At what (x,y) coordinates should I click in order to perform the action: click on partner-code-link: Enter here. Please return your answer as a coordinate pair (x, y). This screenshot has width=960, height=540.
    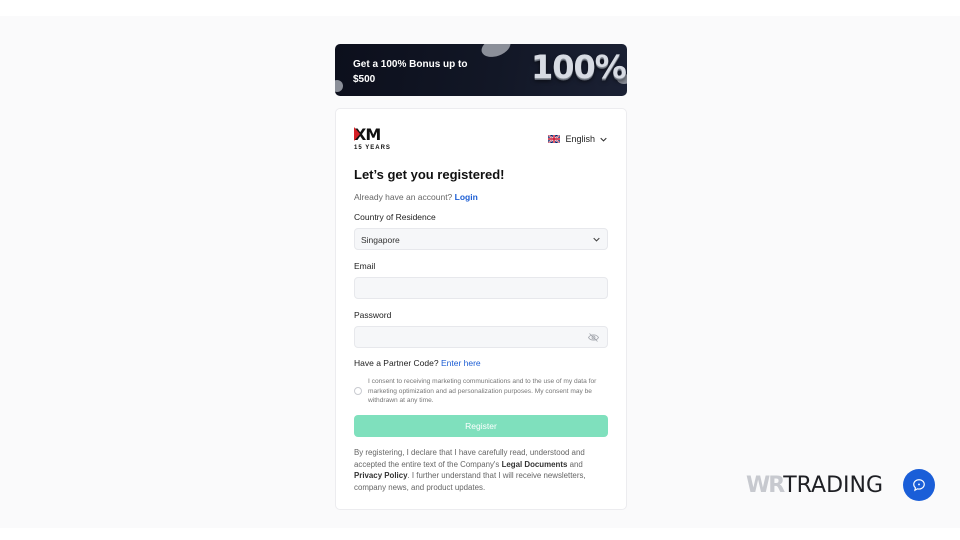
    Looking at the image, I should click on (461, 363).